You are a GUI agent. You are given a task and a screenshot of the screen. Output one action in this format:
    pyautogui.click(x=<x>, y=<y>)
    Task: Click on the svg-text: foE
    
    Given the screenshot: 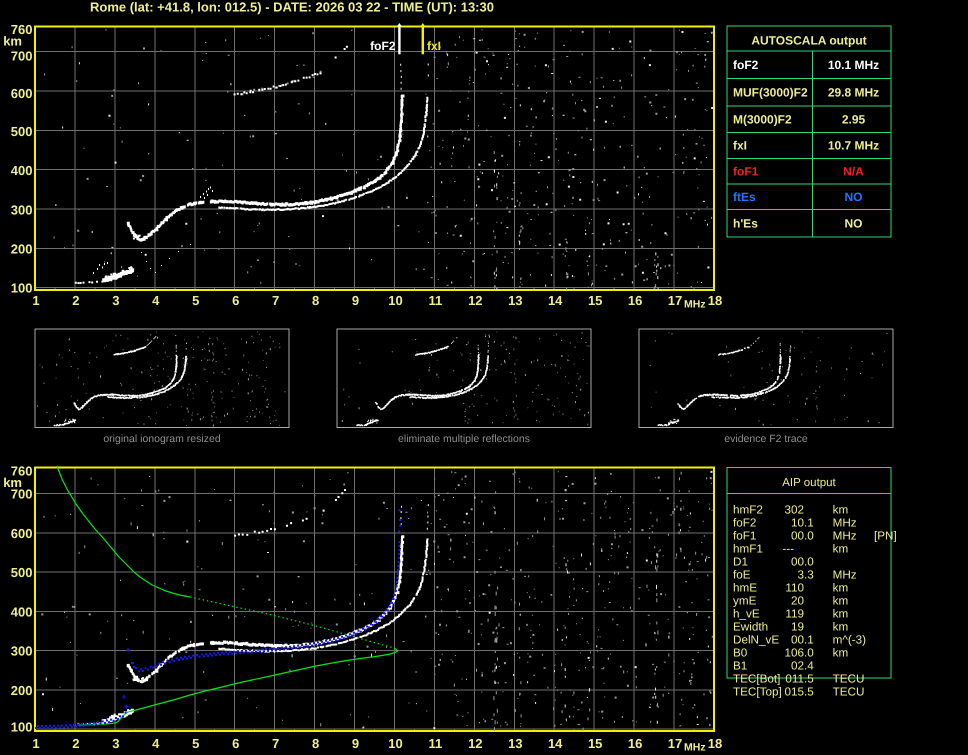 What is the action you would take?
    pyautogui.click(x=742, y=575)
    